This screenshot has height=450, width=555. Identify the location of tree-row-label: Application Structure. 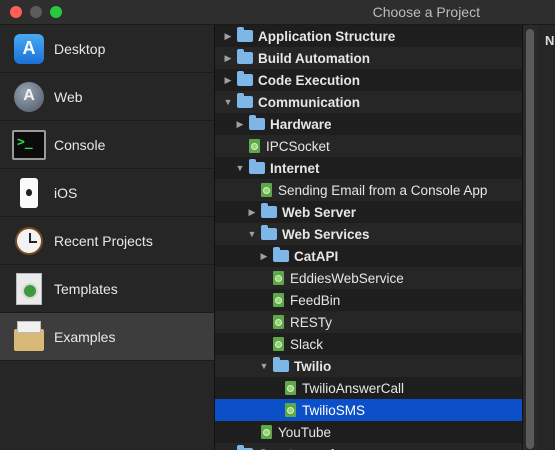
(327, 36).